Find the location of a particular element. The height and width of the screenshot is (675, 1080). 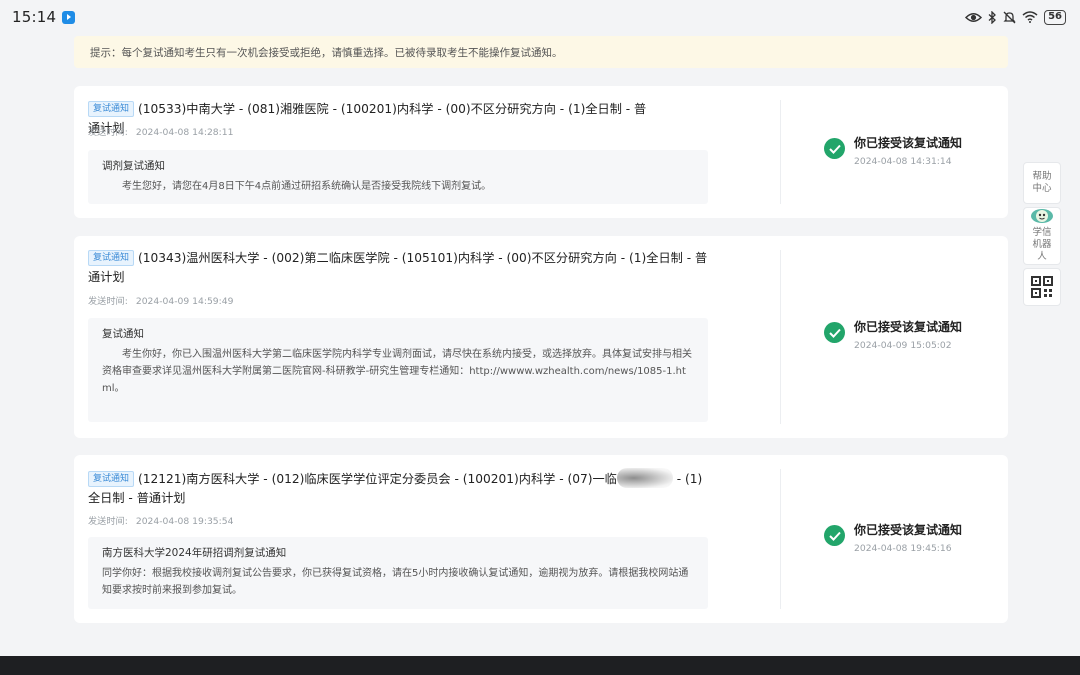

mute-bell-icon is located at coordinates (1009, 17).